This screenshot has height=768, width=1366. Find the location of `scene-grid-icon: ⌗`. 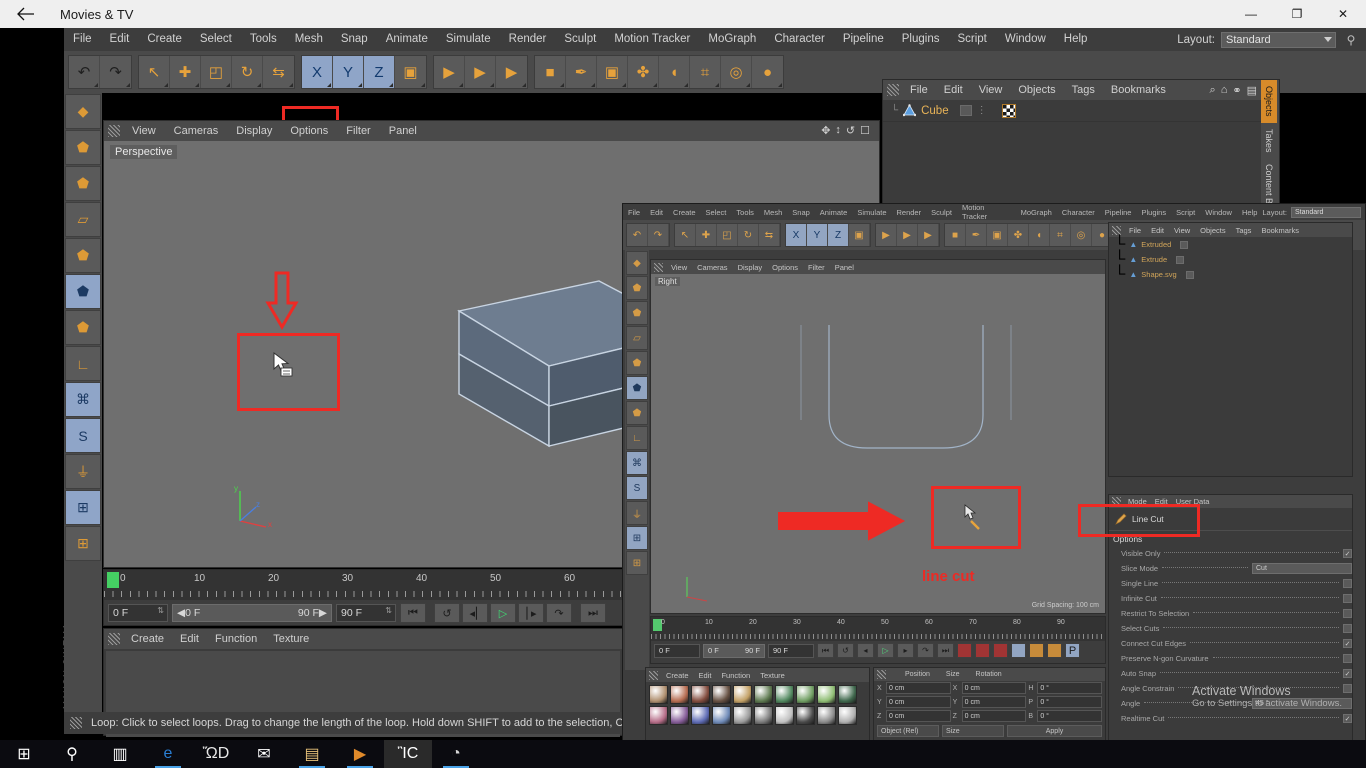

scene-grid-icon: ⌗ is located at coordinates (705, 72).